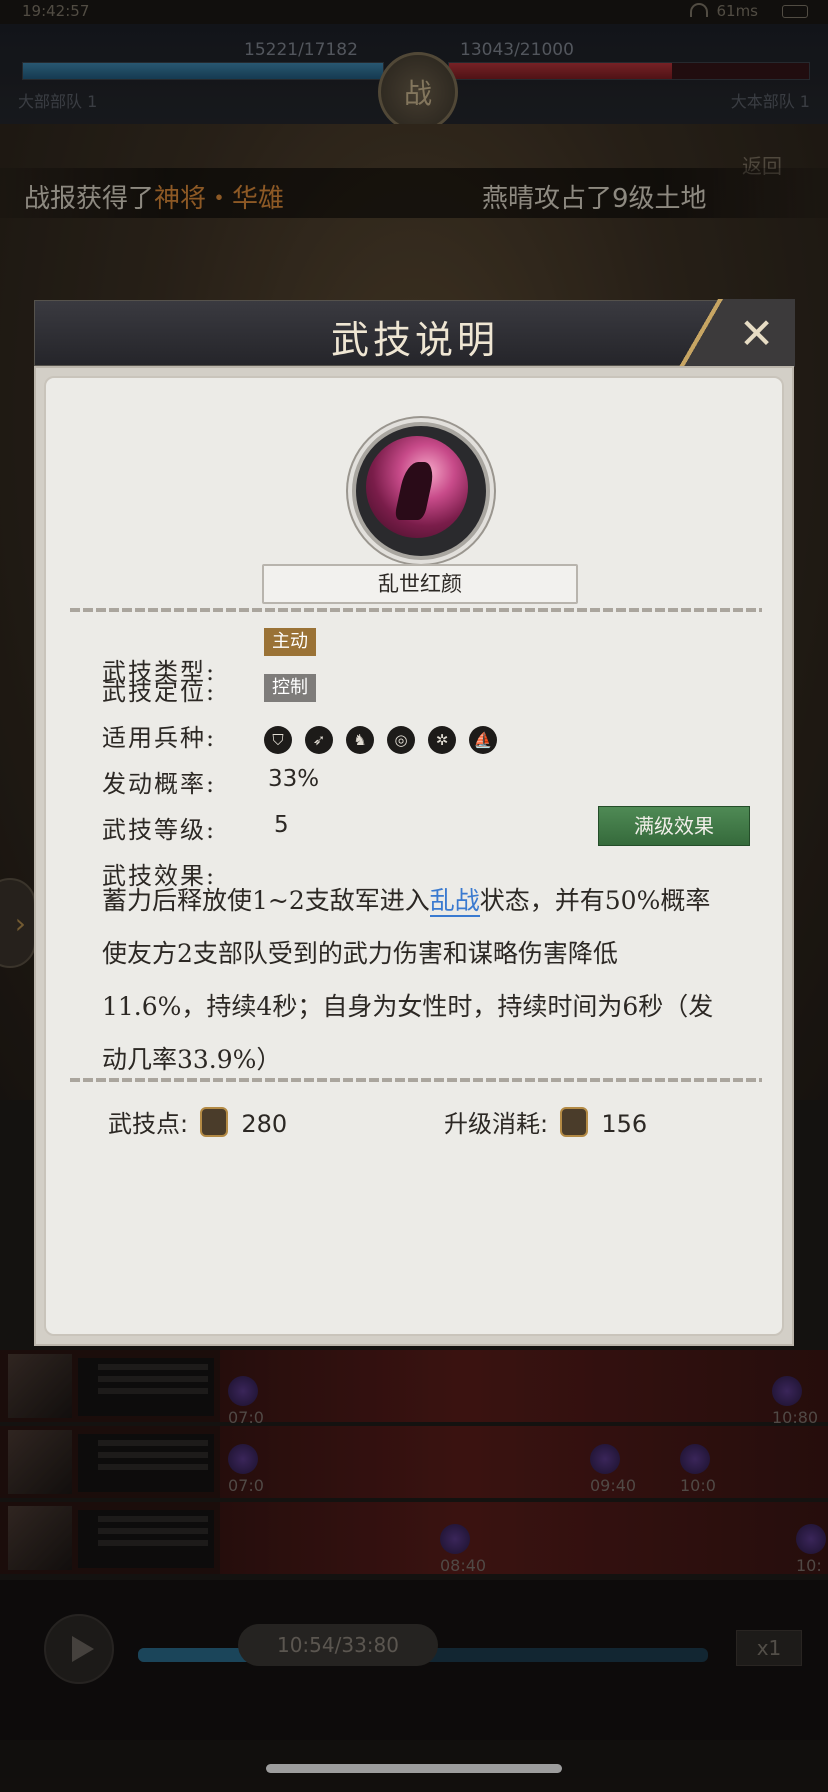  I want to click on horse-icon: ♞, so click(360, 740).